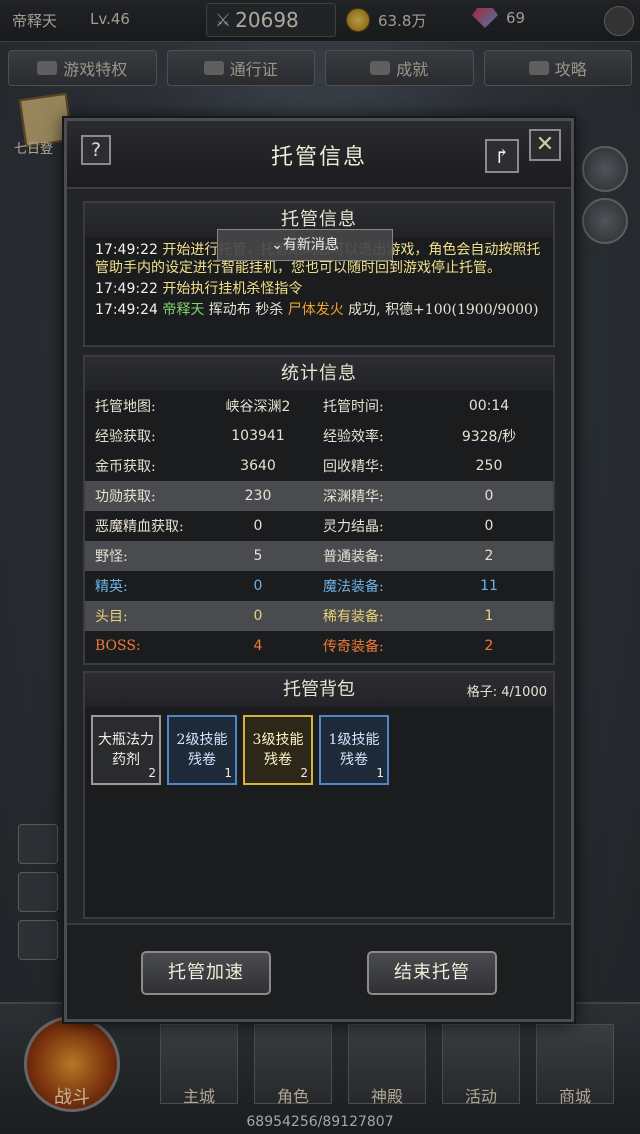  Describe the element at coordinates (258, 436) in the screenshot. I see `stat-value: 103941` at that location.